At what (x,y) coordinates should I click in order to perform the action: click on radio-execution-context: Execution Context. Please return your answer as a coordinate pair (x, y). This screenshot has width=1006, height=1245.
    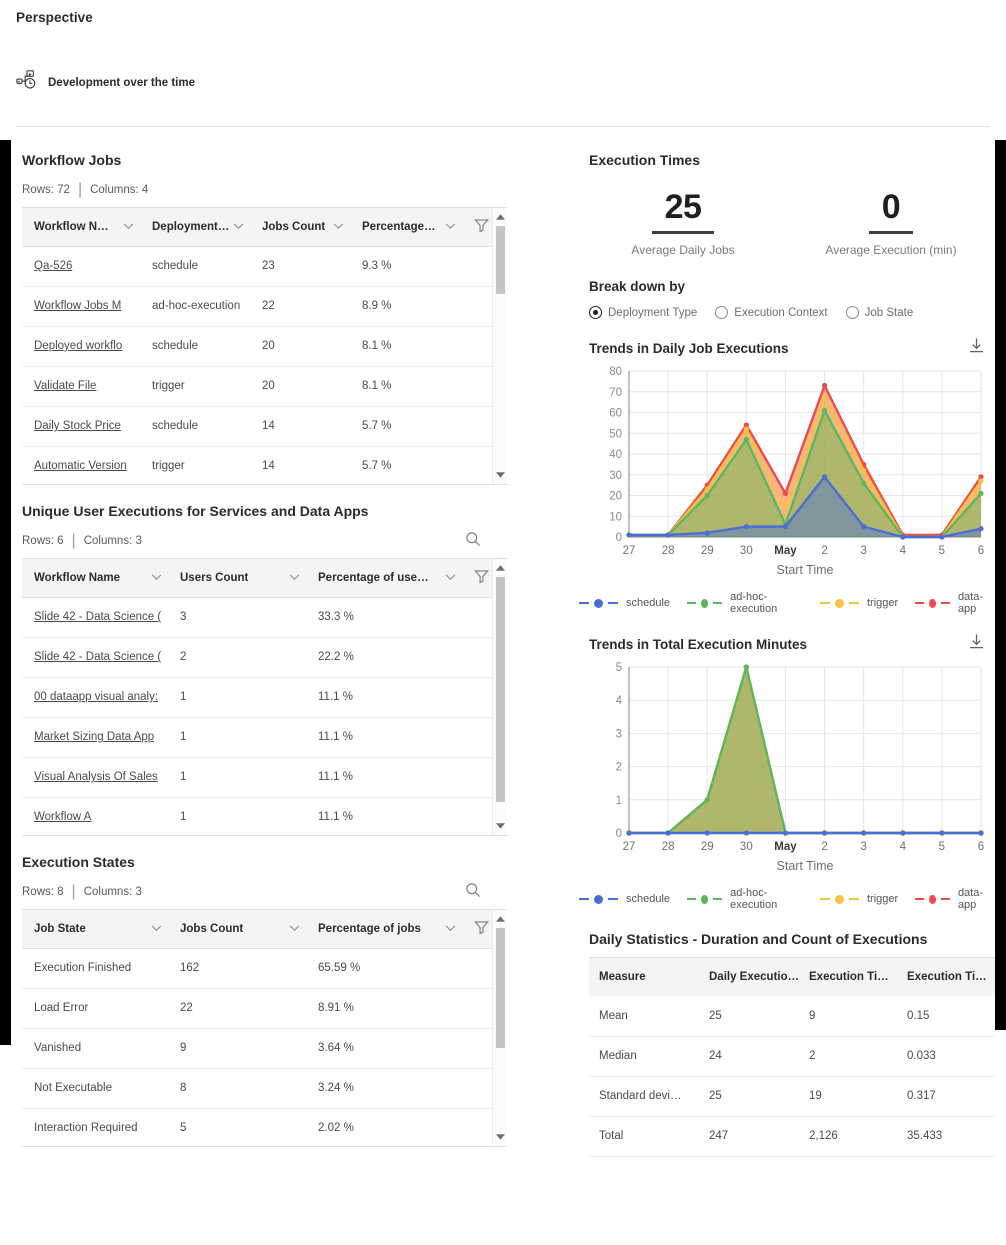
    Looking at the image, I should click on (771, 312).